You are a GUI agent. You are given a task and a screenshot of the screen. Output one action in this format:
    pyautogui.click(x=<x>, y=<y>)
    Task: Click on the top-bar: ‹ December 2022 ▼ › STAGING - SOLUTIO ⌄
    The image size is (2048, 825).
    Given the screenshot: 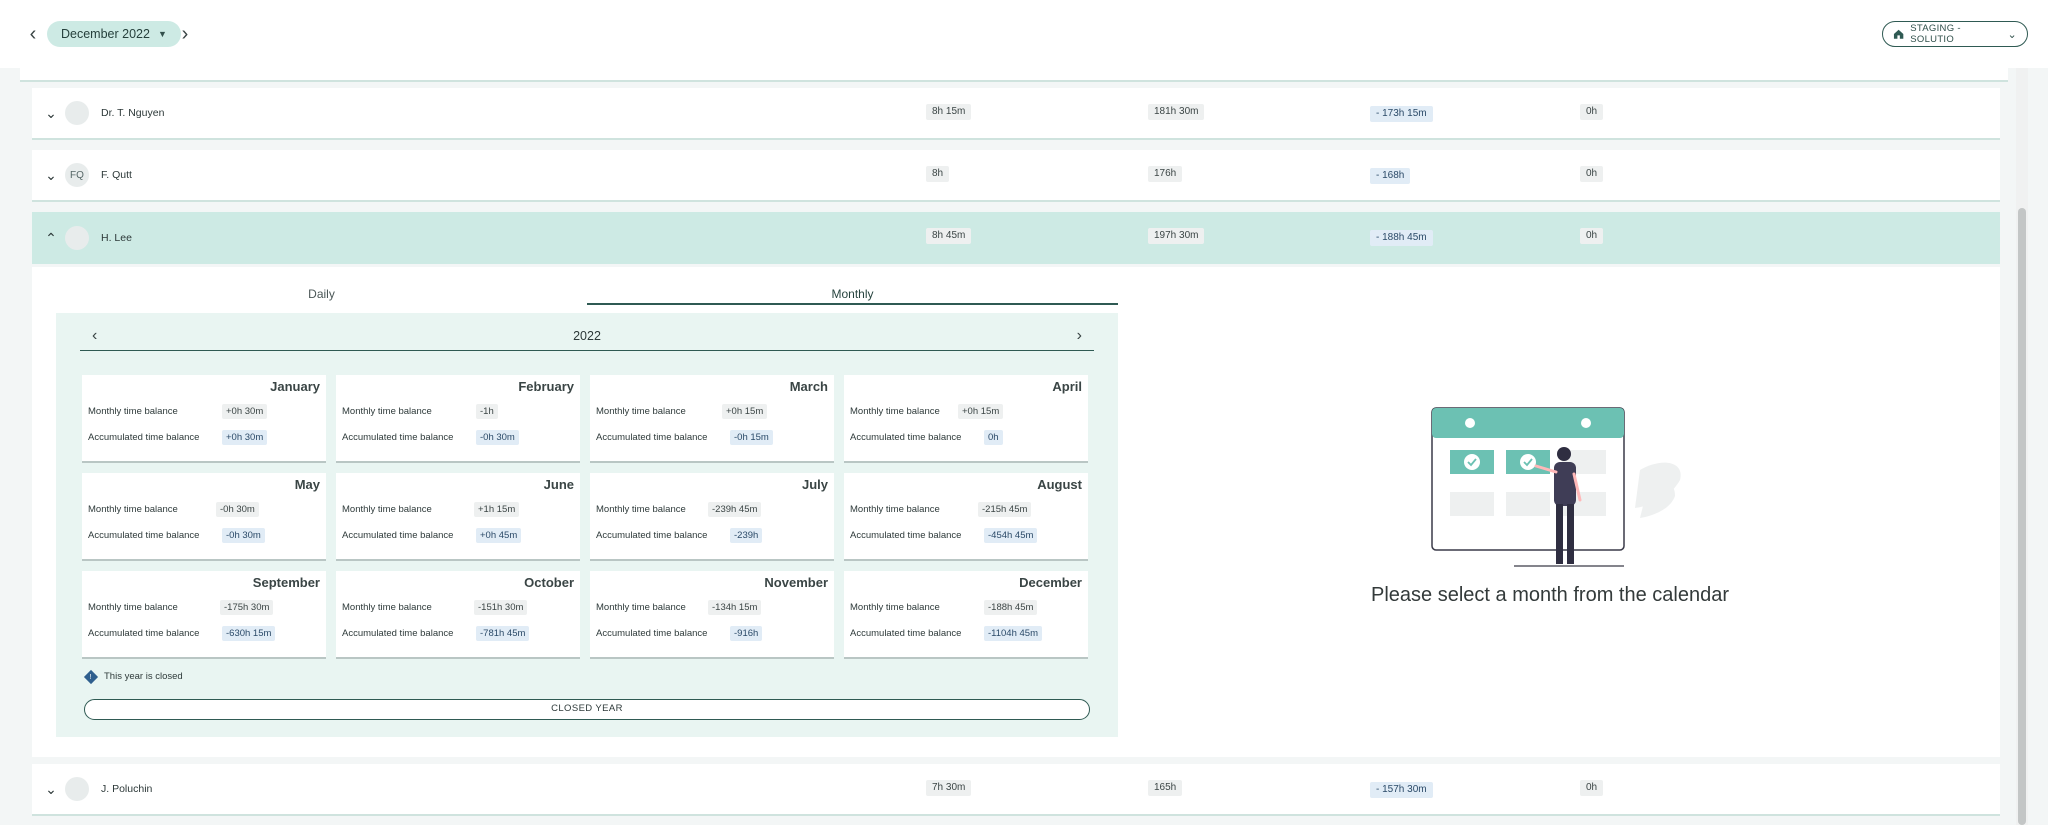 What is the action you would take?
    pyautogui.click(x=1024, y=34)
    